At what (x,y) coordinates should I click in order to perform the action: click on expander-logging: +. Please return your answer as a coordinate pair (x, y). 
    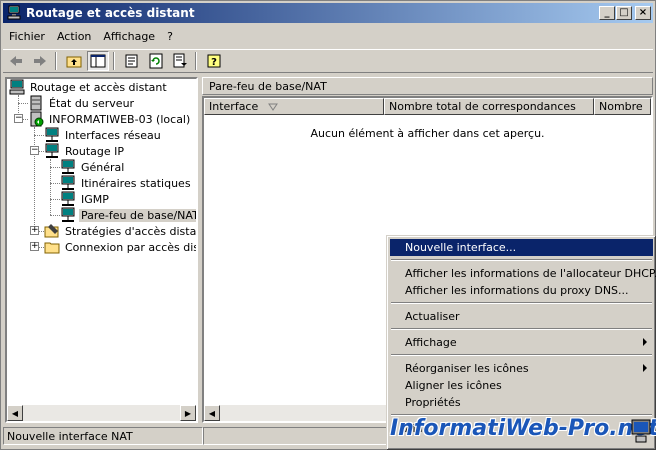
    Looking at the image, I should click on (34, 246).